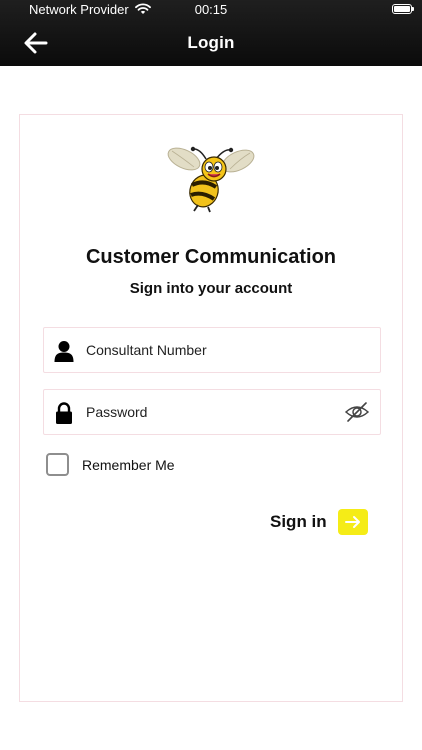  I want to click on password-input, so click(211, 412).